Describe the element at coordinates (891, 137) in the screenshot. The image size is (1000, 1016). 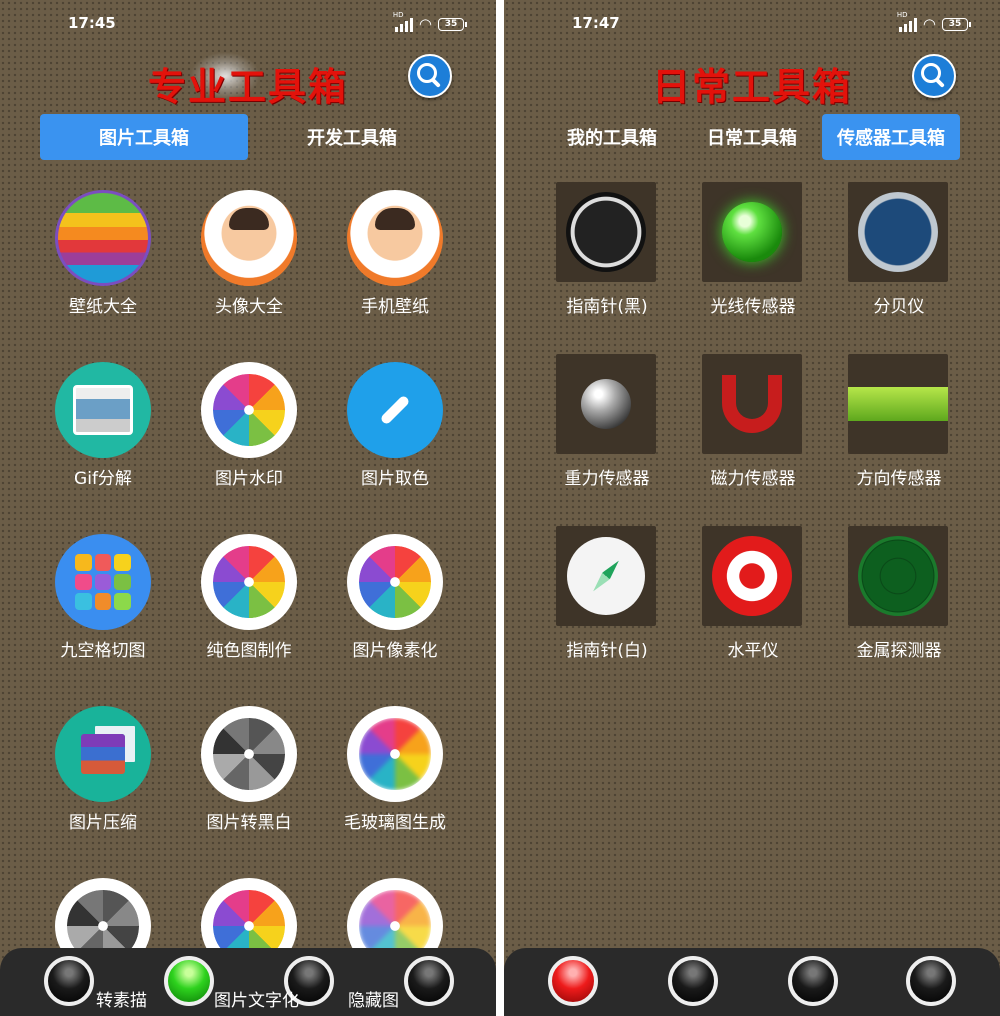
I see `tab-sensor-tools: 传感器工具箱` at that location.